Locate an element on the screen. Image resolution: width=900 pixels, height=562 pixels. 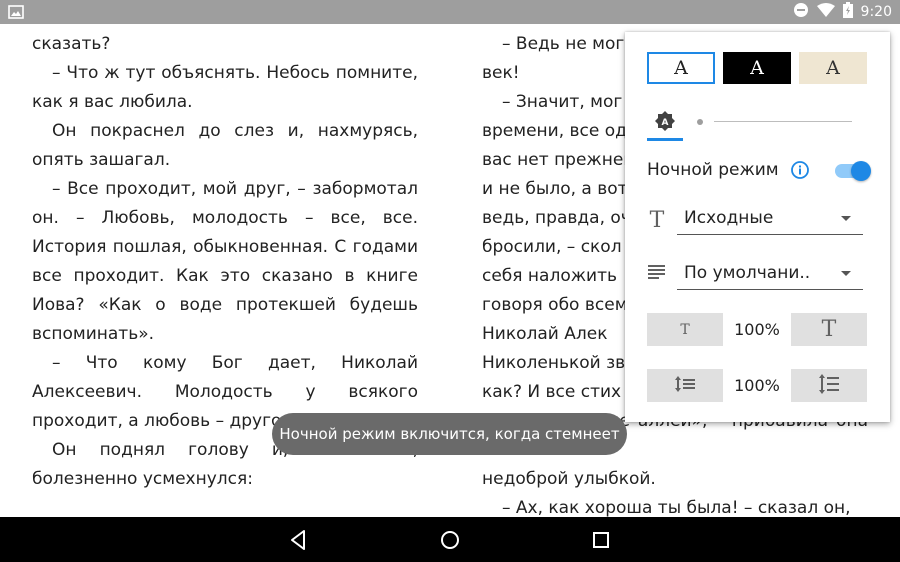
night-mode-label: Ночной режим is located at coordinates (713, 170).